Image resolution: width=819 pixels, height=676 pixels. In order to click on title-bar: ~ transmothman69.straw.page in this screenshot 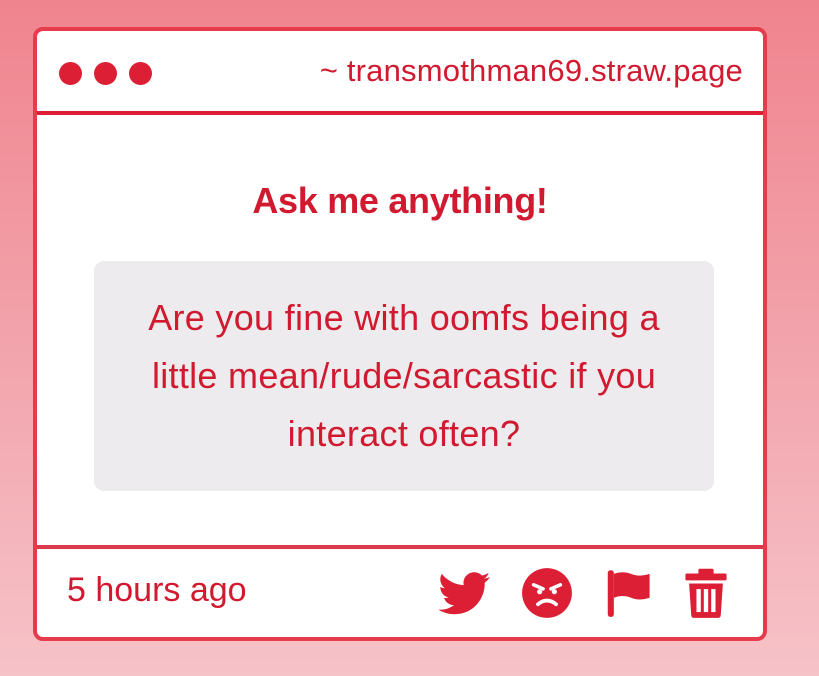, I will do `click(400, 73)`.